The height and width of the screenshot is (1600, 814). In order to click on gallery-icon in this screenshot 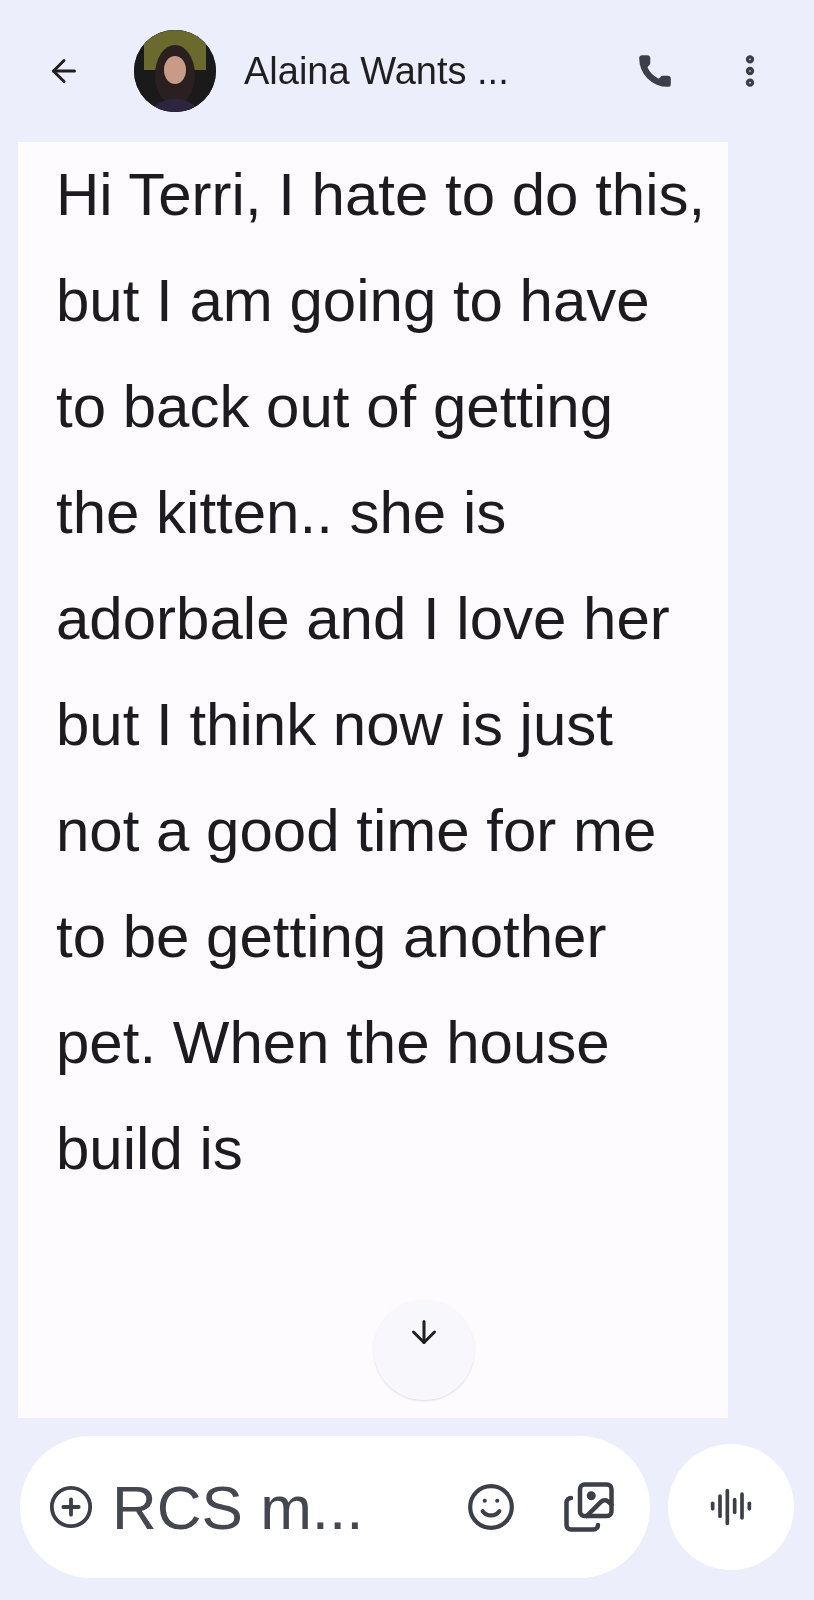, I will do `click(589, 1507)`.